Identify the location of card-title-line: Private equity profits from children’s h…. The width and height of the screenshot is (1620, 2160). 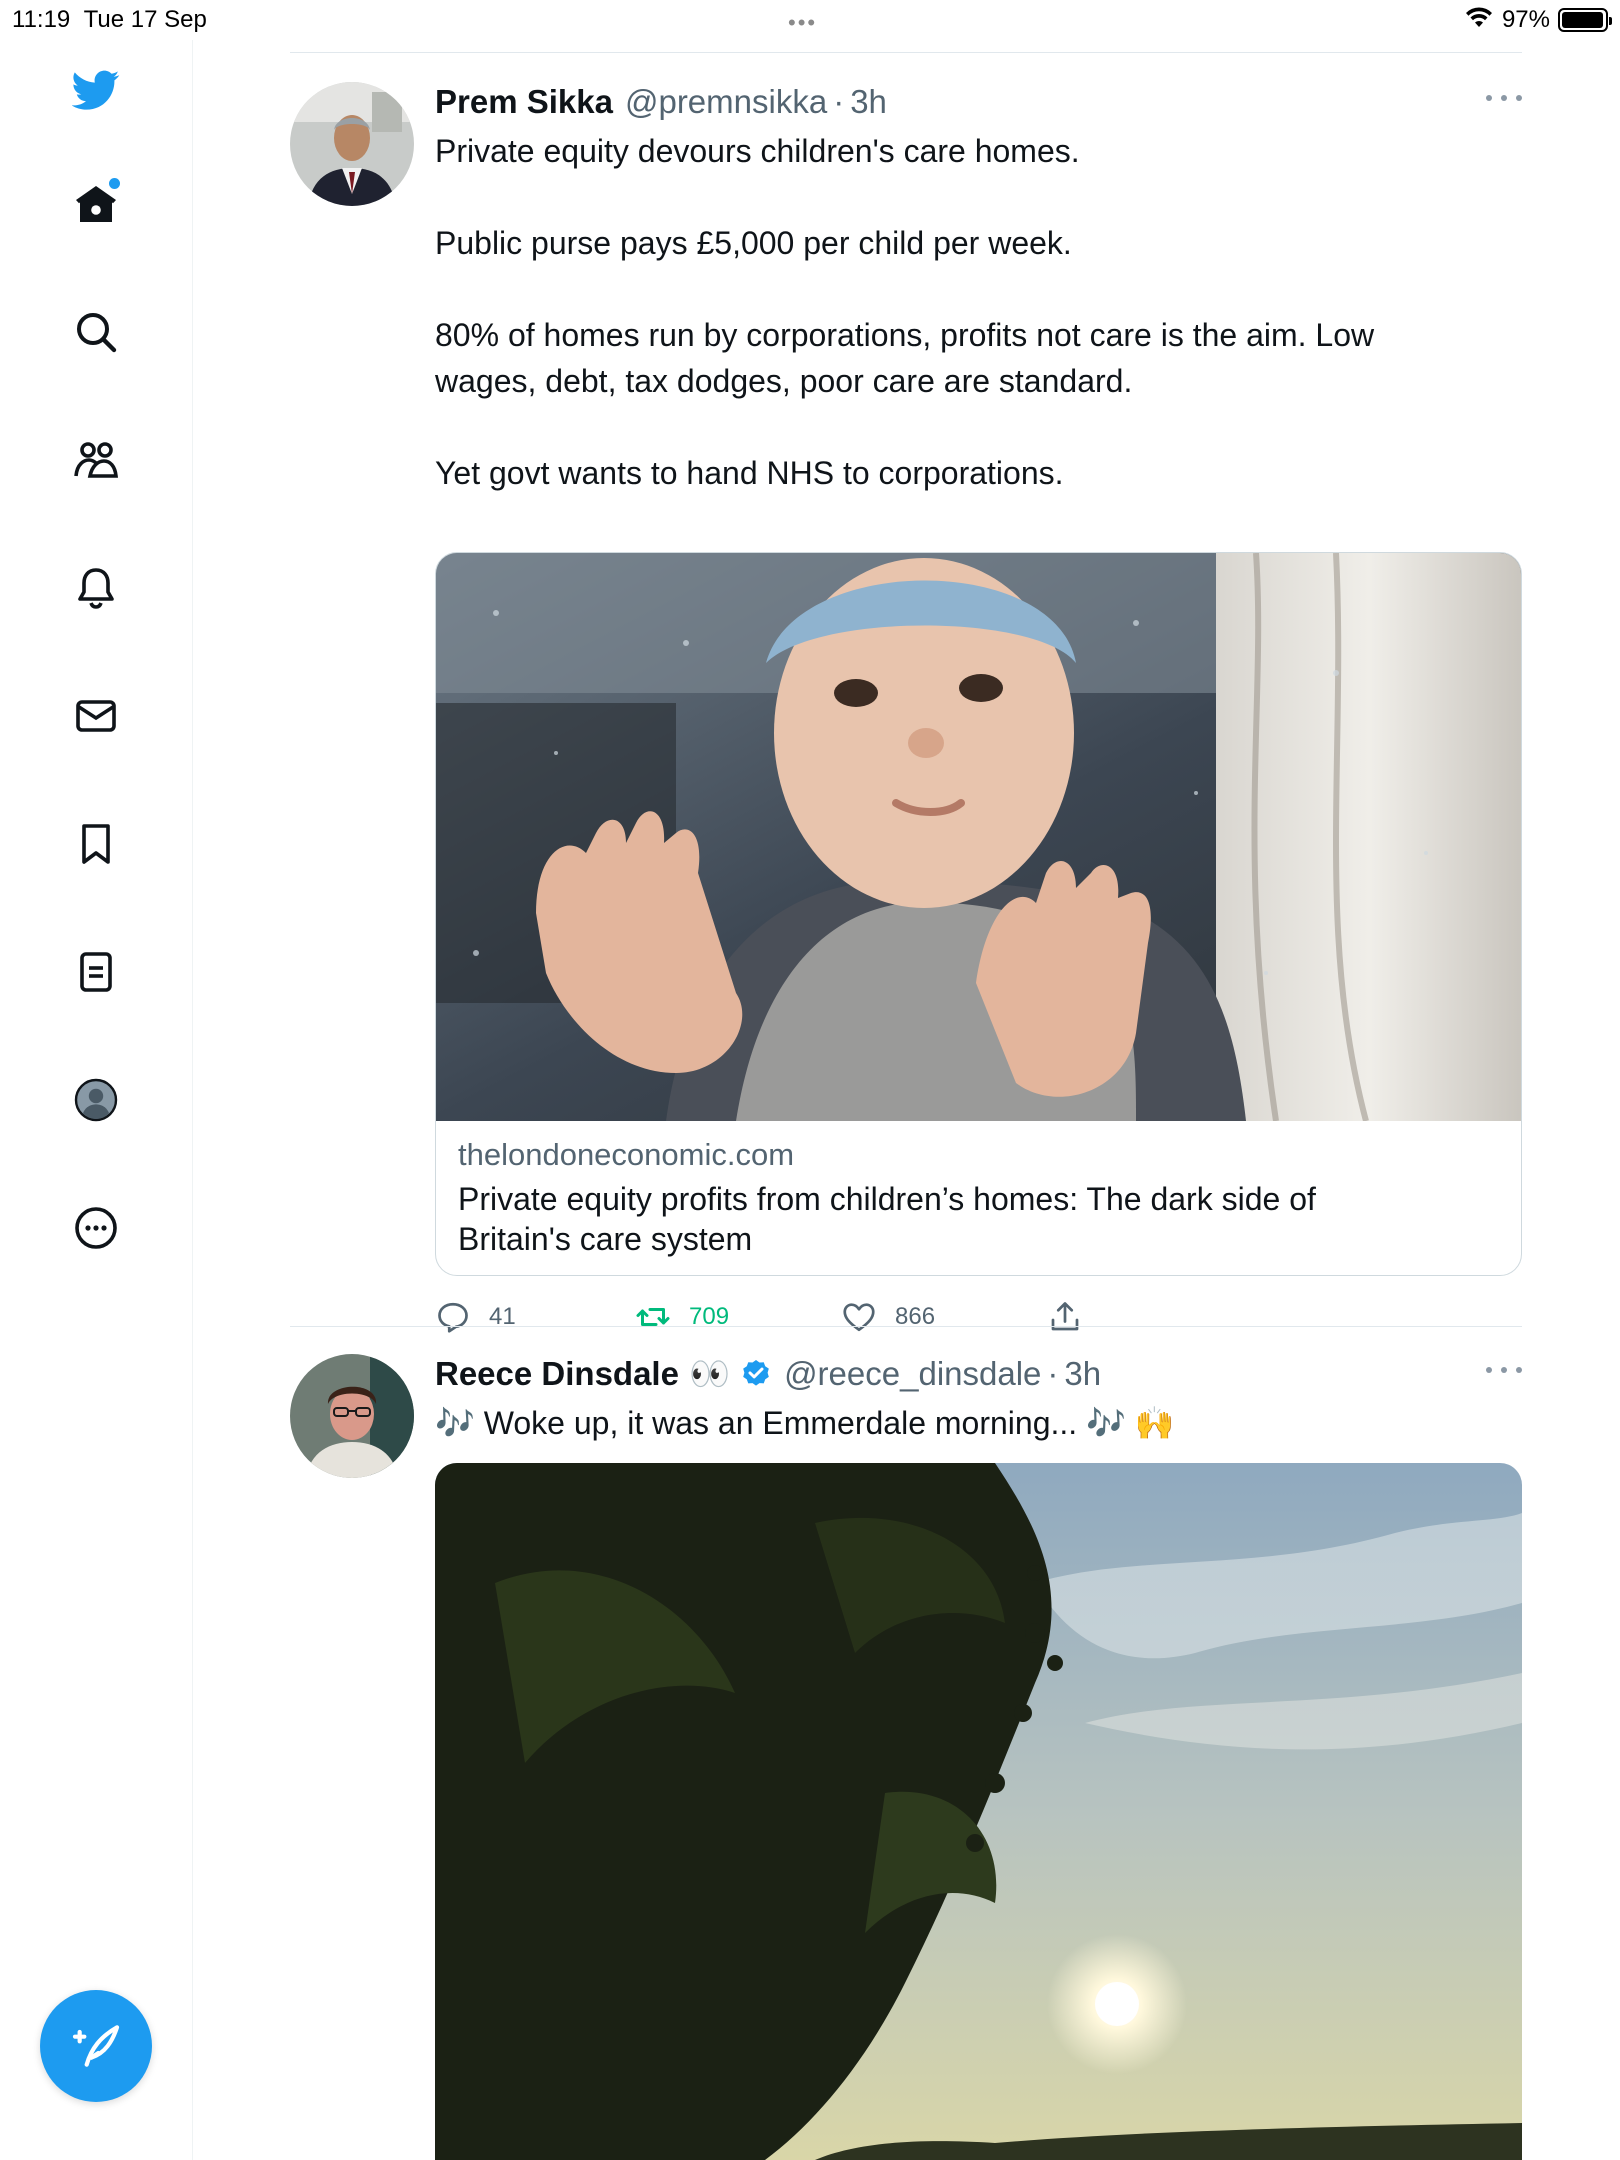
(887, 1199).